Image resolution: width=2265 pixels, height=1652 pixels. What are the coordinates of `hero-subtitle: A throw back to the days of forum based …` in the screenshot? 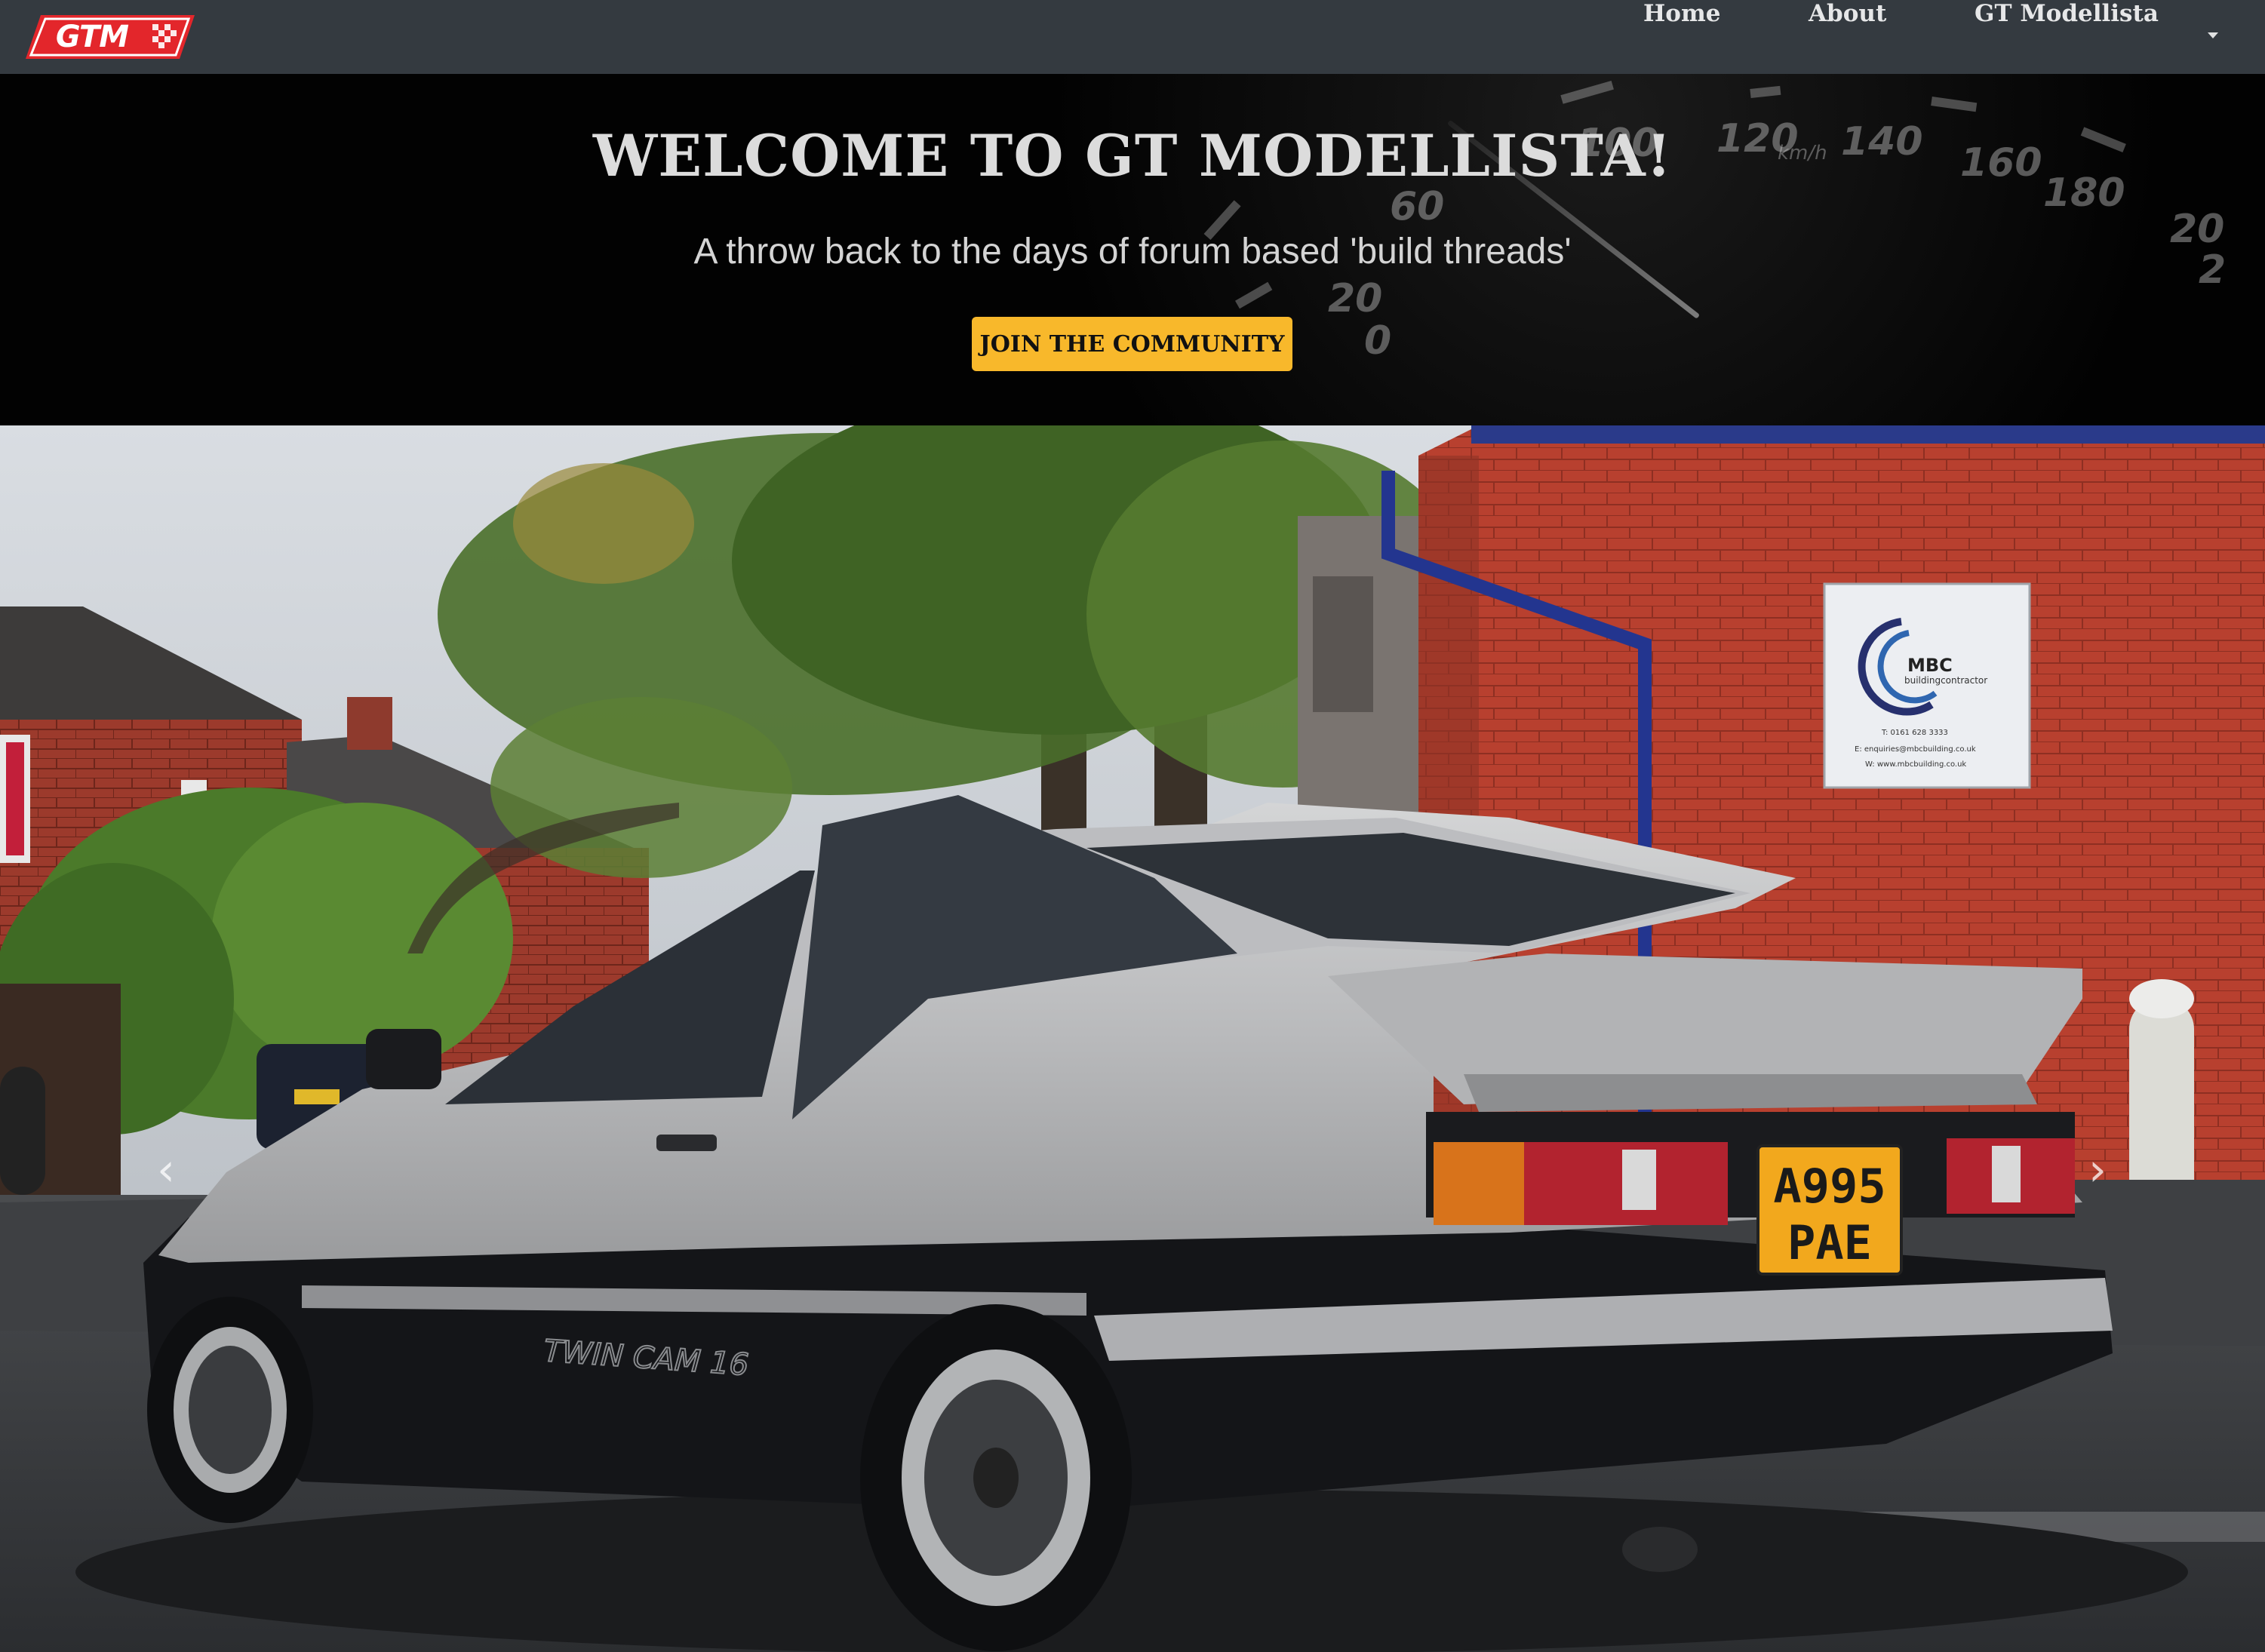 It's located at (1132, 252).